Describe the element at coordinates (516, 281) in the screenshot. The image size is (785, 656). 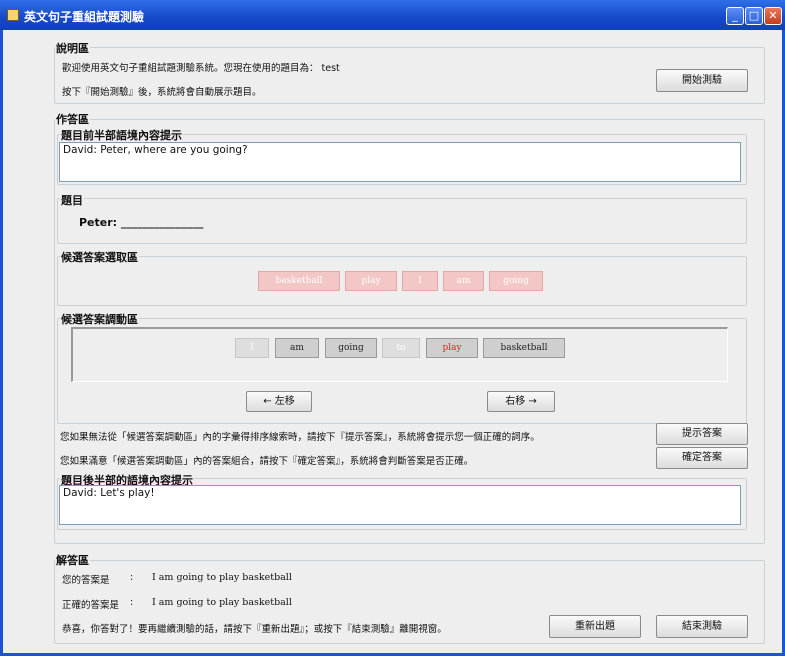
I see `candidate-tile: going` at that location.